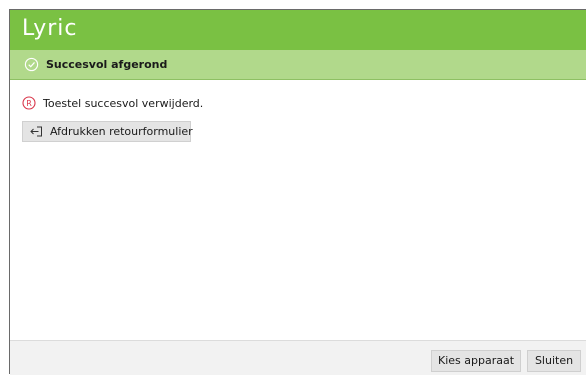 The image size is (588, 376). I want to click on app-logo: Lyric, so click(50, 28).